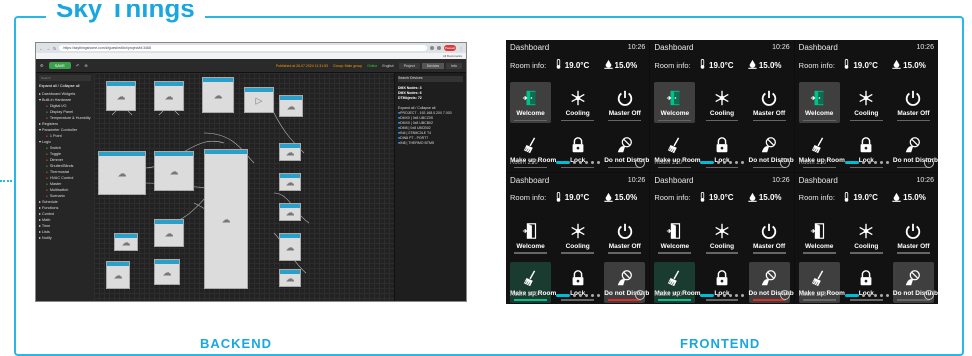 The image size is (972, 356). What do you see at coordinates (48, 48) in the screenshot?
I see `forward-icon: →` at bounding box center [48, 48].